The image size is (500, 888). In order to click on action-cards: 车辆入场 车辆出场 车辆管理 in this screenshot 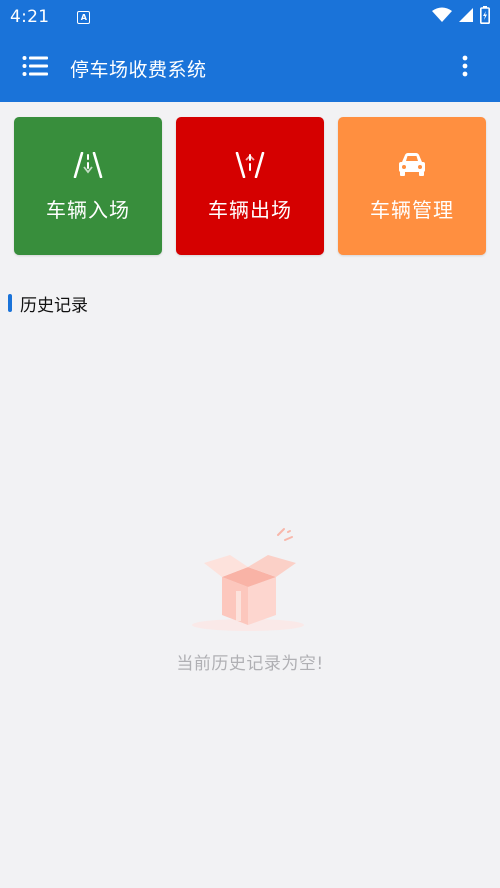, I will do `click(250, 186)`.